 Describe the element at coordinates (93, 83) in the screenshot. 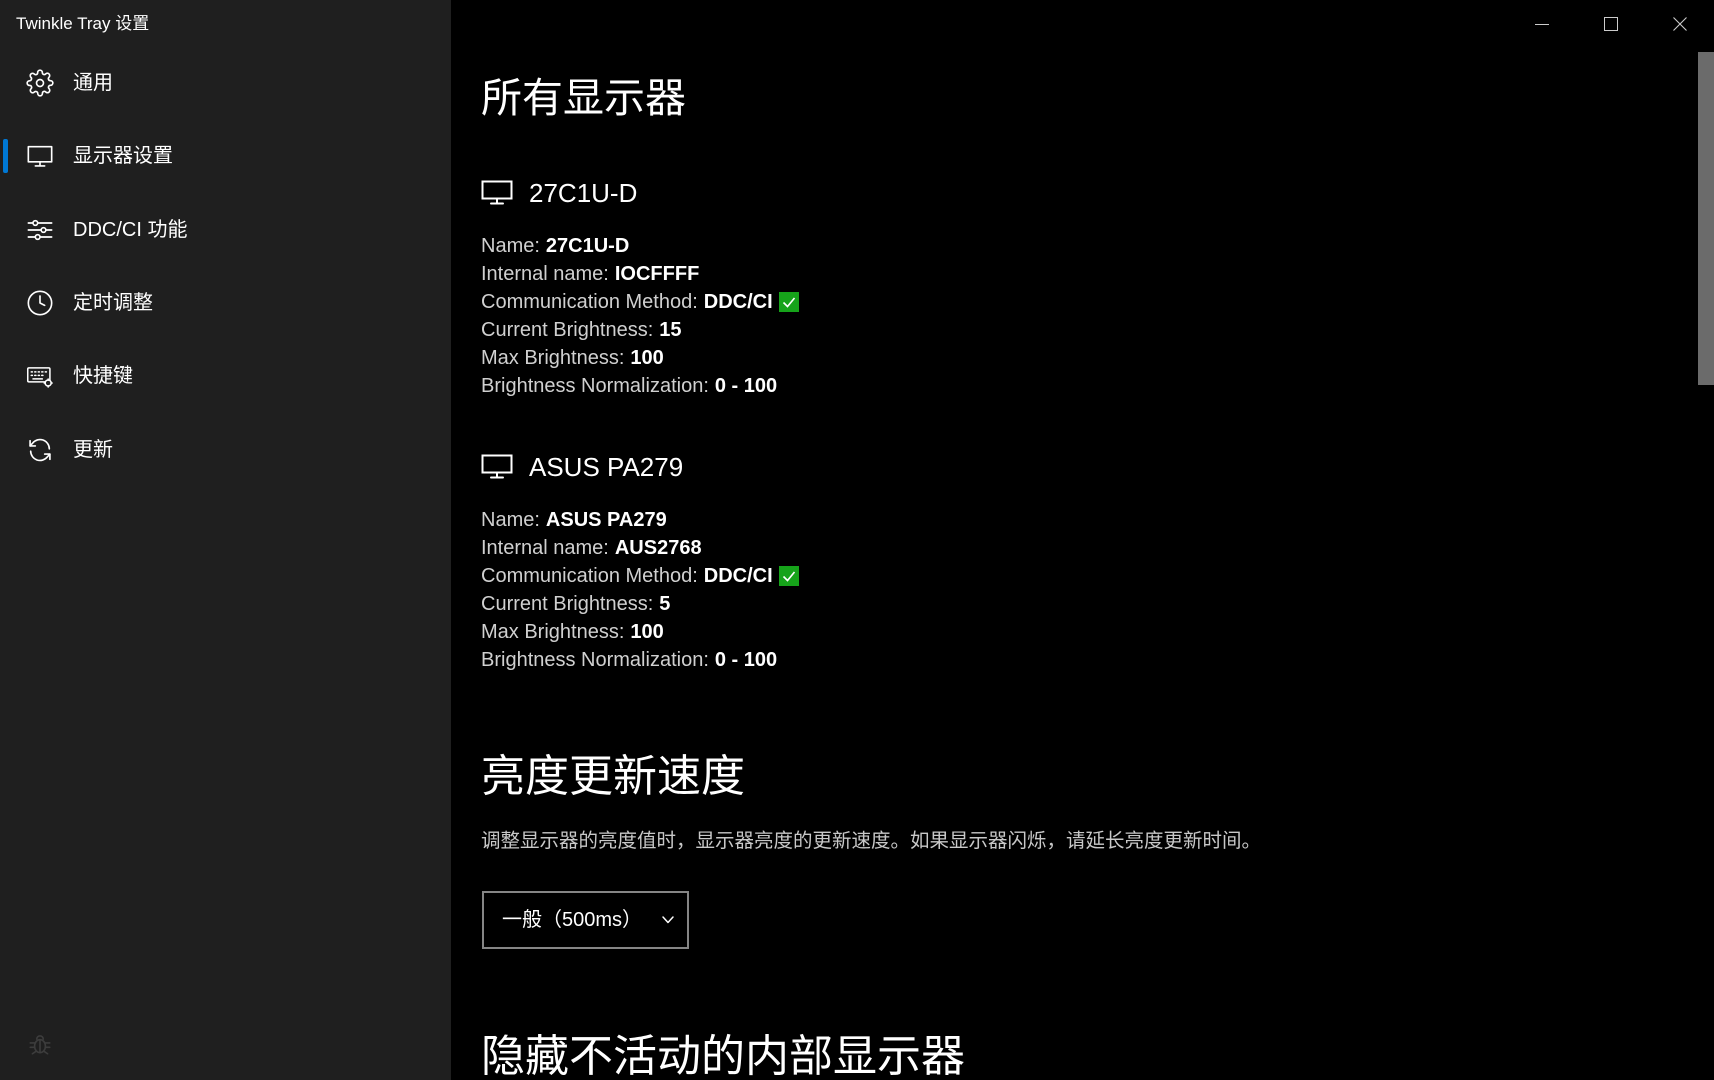

I see `sidebar-item-label: 通用` at that location.